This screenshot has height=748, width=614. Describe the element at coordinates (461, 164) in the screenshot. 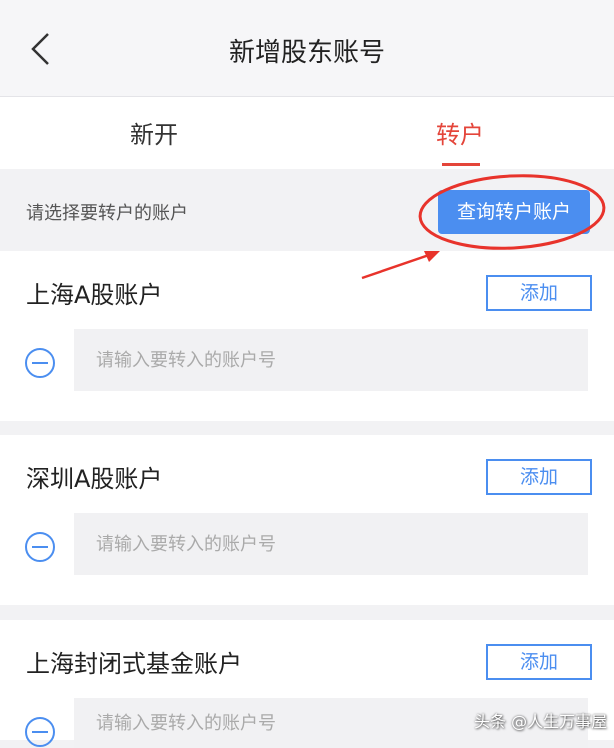

I see `tab-active-indicator` at that location.